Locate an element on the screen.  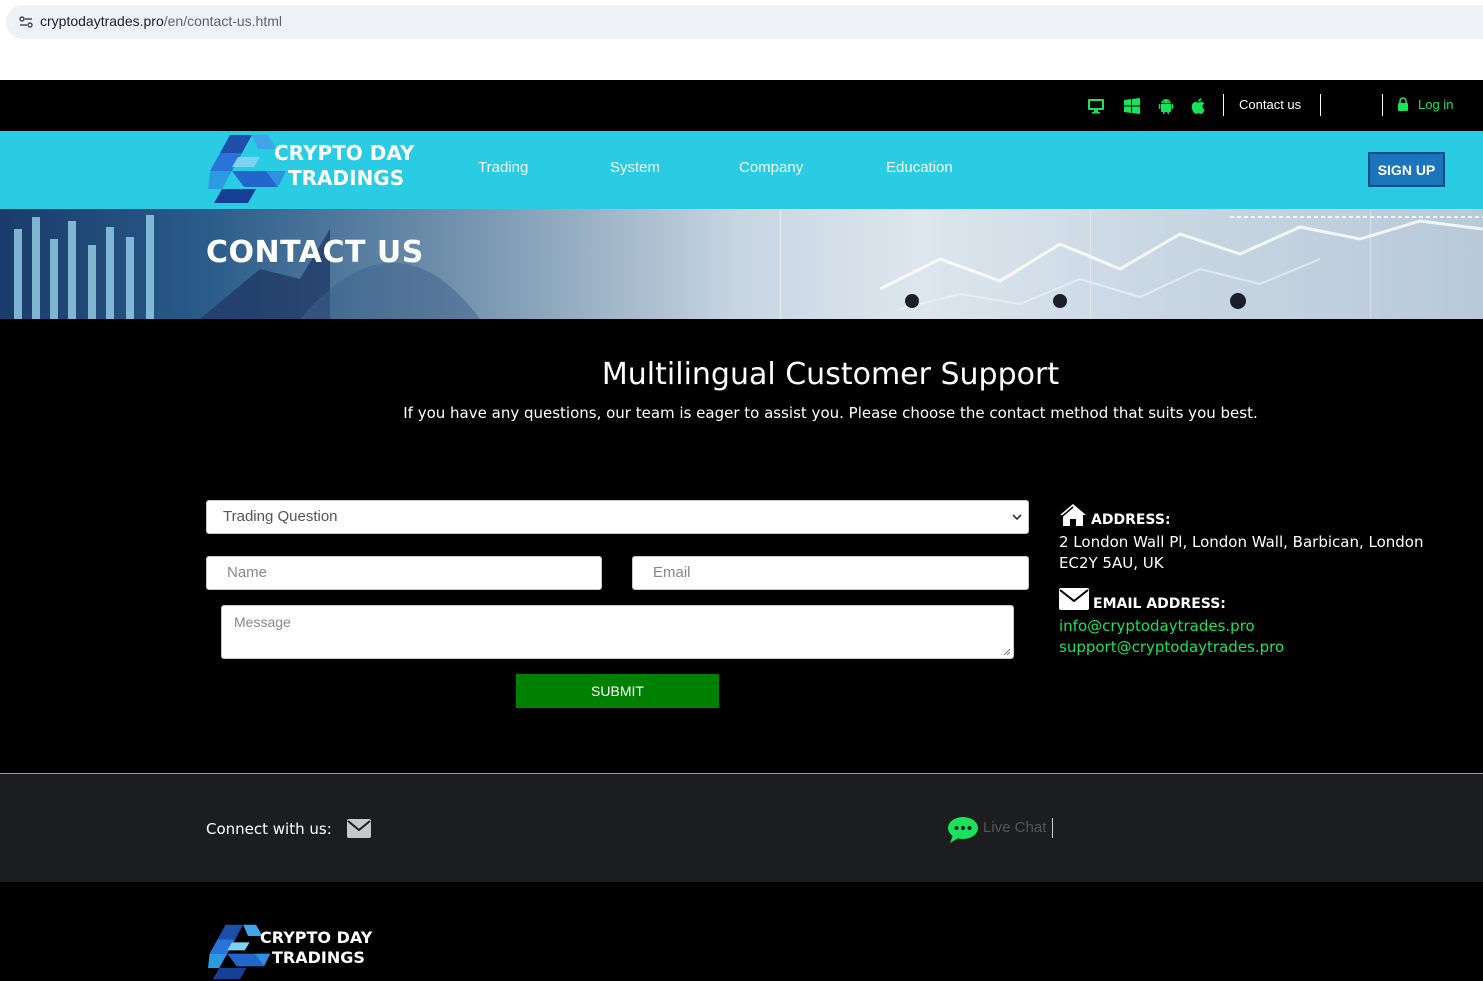
text-cursor is located at coordinates (1052, 828).